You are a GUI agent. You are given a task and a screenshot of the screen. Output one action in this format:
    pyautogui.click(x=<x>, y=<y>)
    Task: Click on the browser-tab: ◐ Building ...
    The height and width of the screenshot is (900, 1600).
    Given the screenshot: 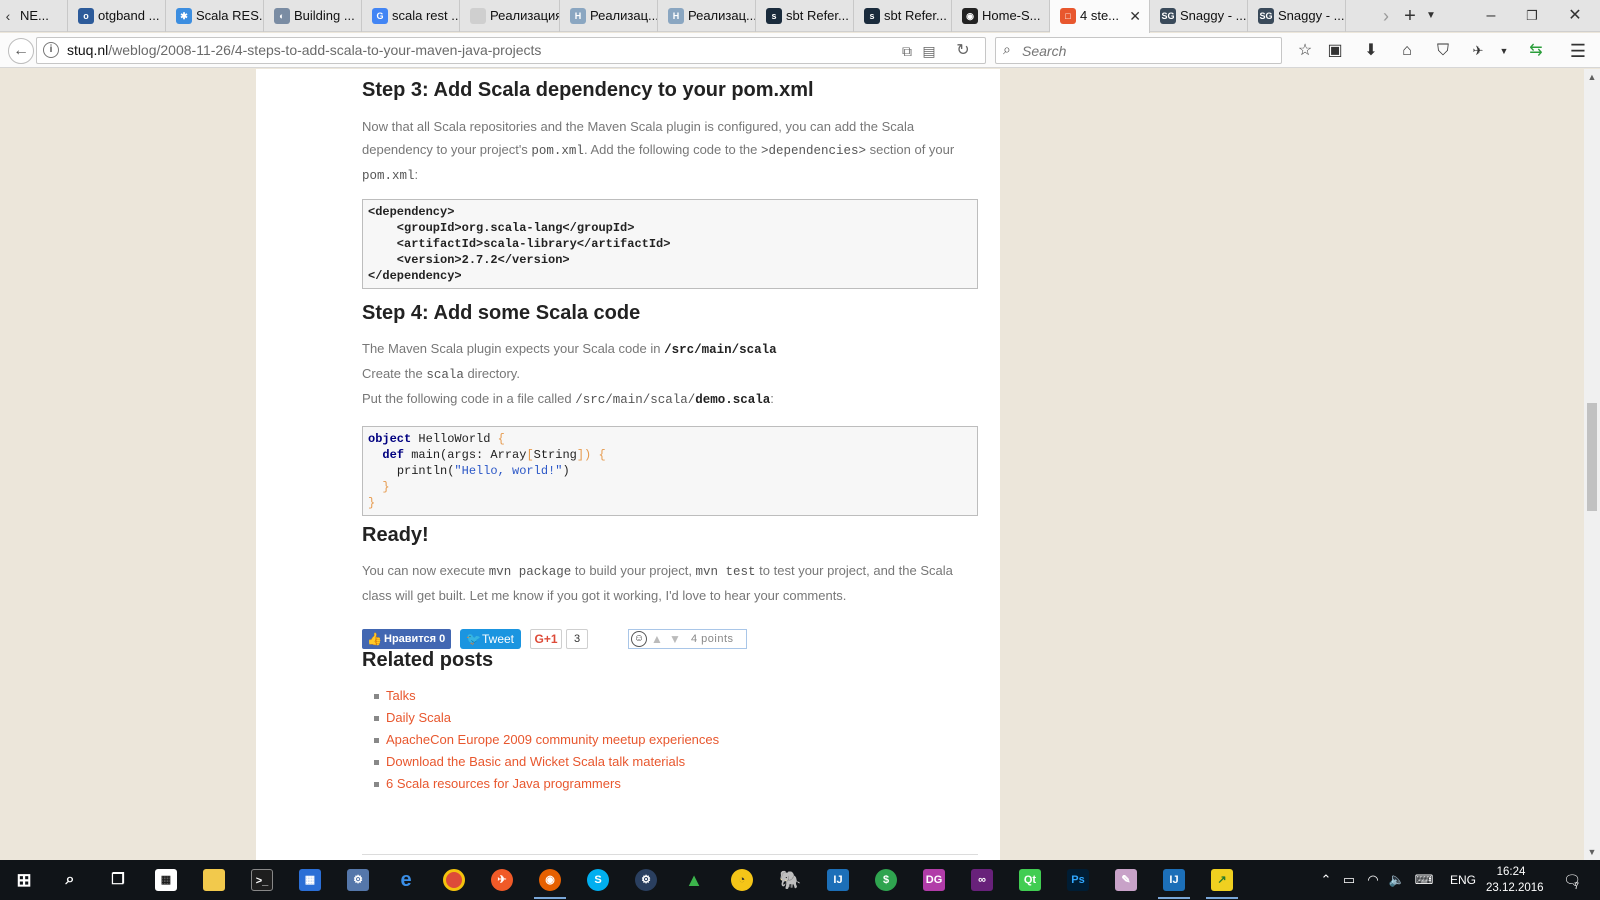 What is the action you would take?
    pyautogui.click(x=313, y=16)
    